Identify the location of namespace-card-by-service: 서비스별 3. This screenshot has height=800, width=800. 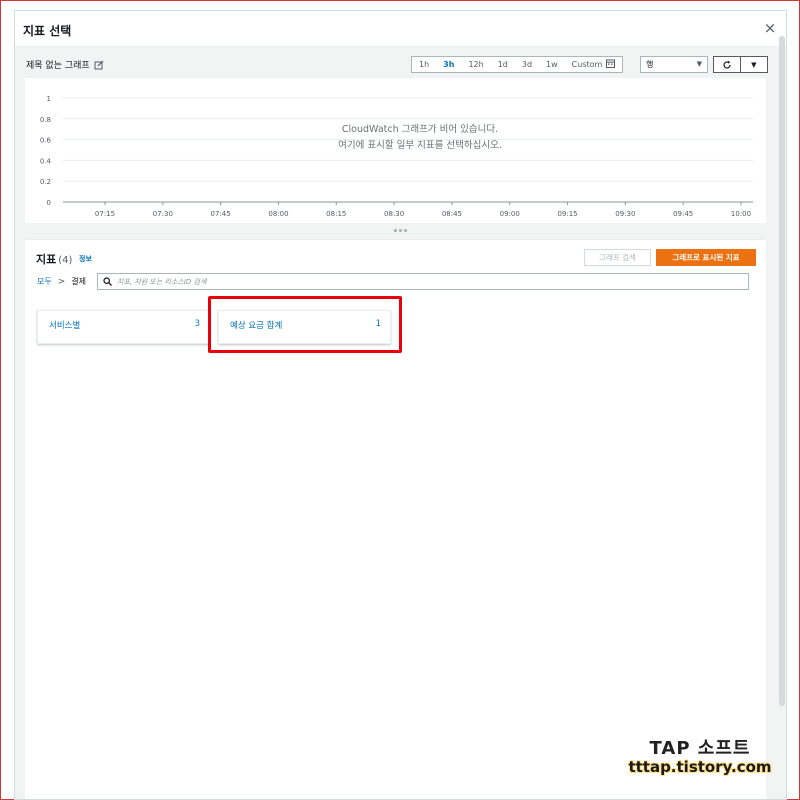
(123, 327).